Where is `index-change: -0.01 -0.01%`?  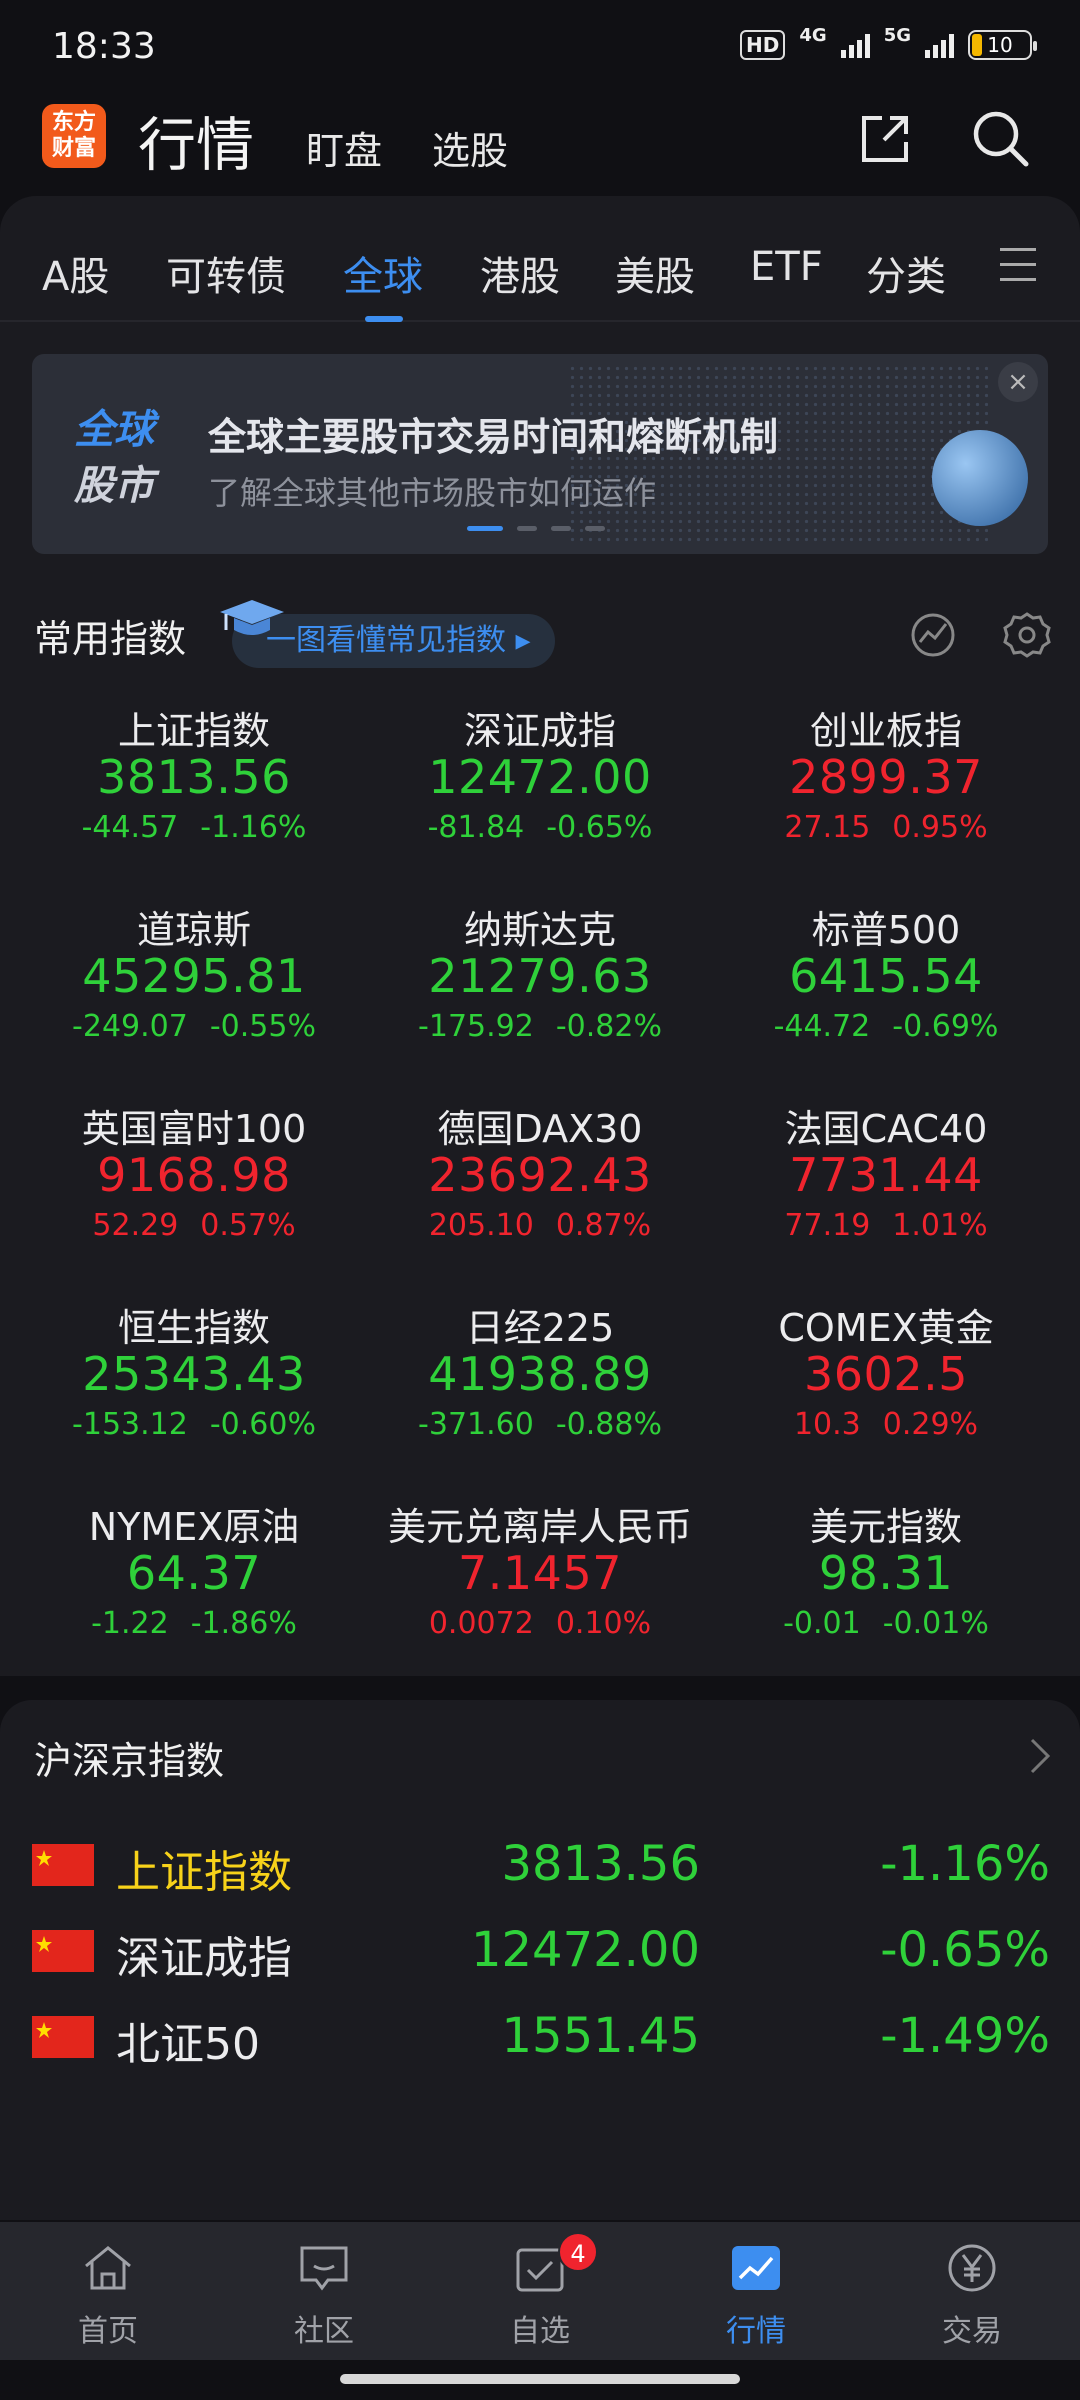
index-change: -0.01 -0.01% is located at coordinates (886, 1626).